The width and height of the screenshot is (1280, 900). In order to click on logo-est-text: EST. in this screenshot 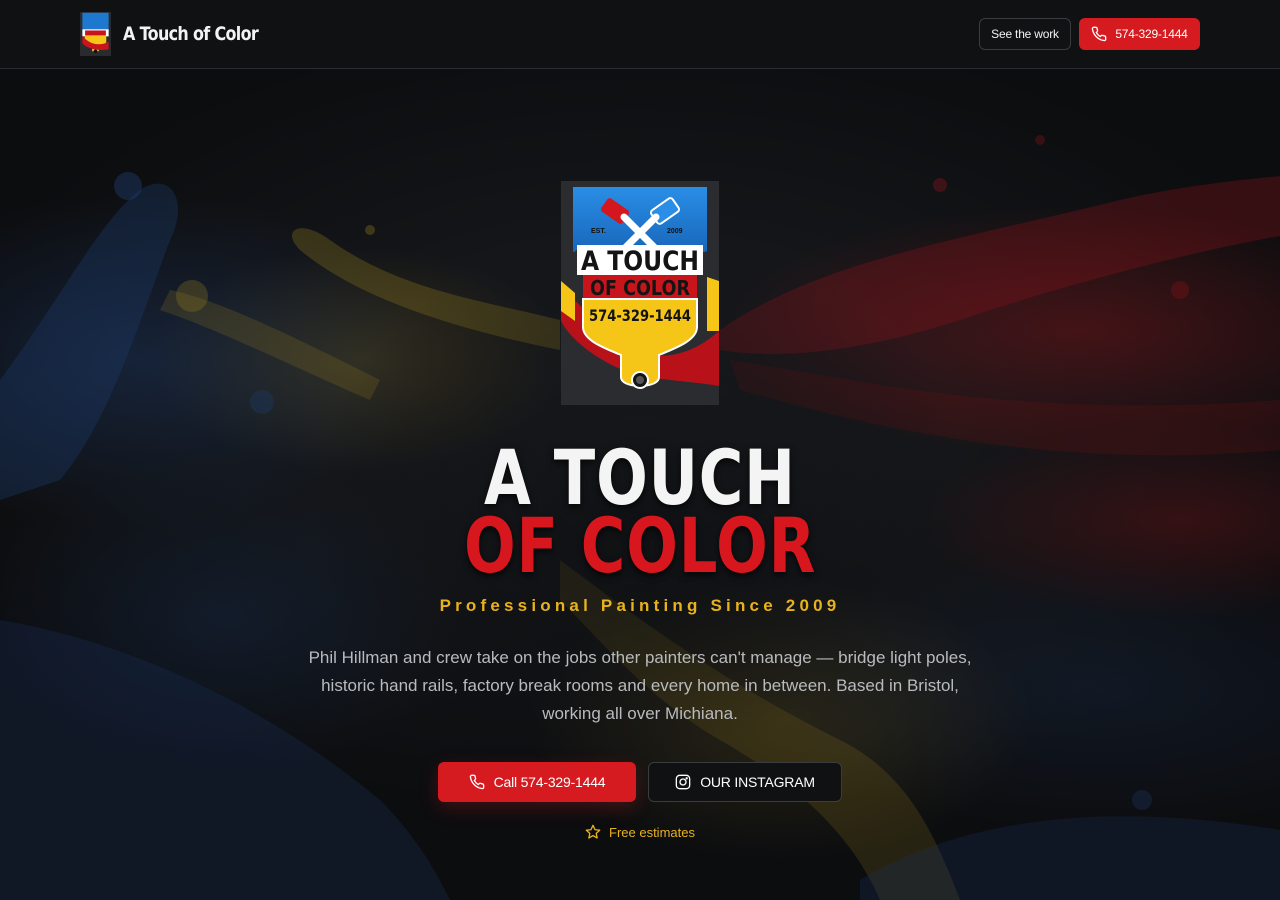, I will do `click(598, 231)`.